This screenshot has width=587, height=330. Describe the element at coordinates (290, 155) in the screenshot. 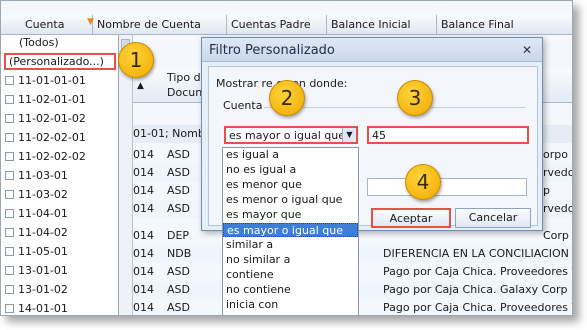

I see `operator-option: es igual a` at that location.